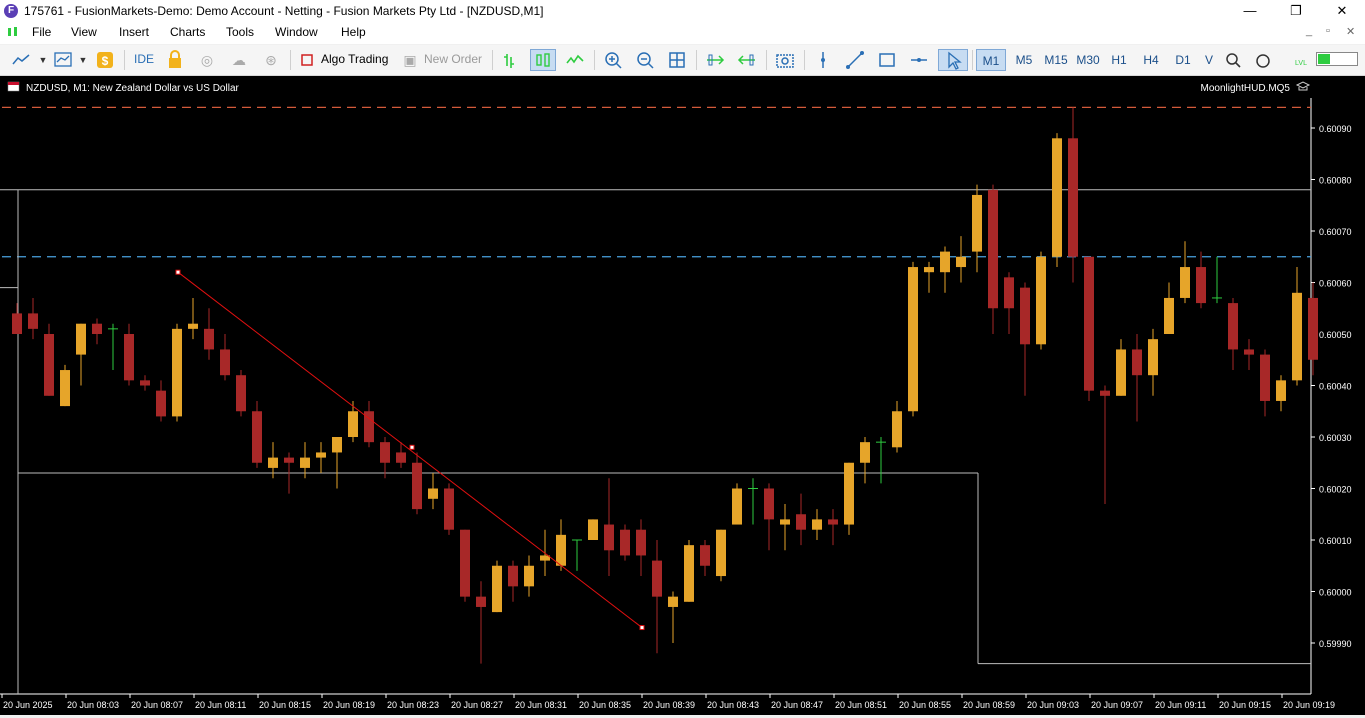 The width and height of the screenshot is (1365, 718). Describe the element at coordinates (1056, 60) in the screenshot. I see `timeframe-m15: M15` at that location.